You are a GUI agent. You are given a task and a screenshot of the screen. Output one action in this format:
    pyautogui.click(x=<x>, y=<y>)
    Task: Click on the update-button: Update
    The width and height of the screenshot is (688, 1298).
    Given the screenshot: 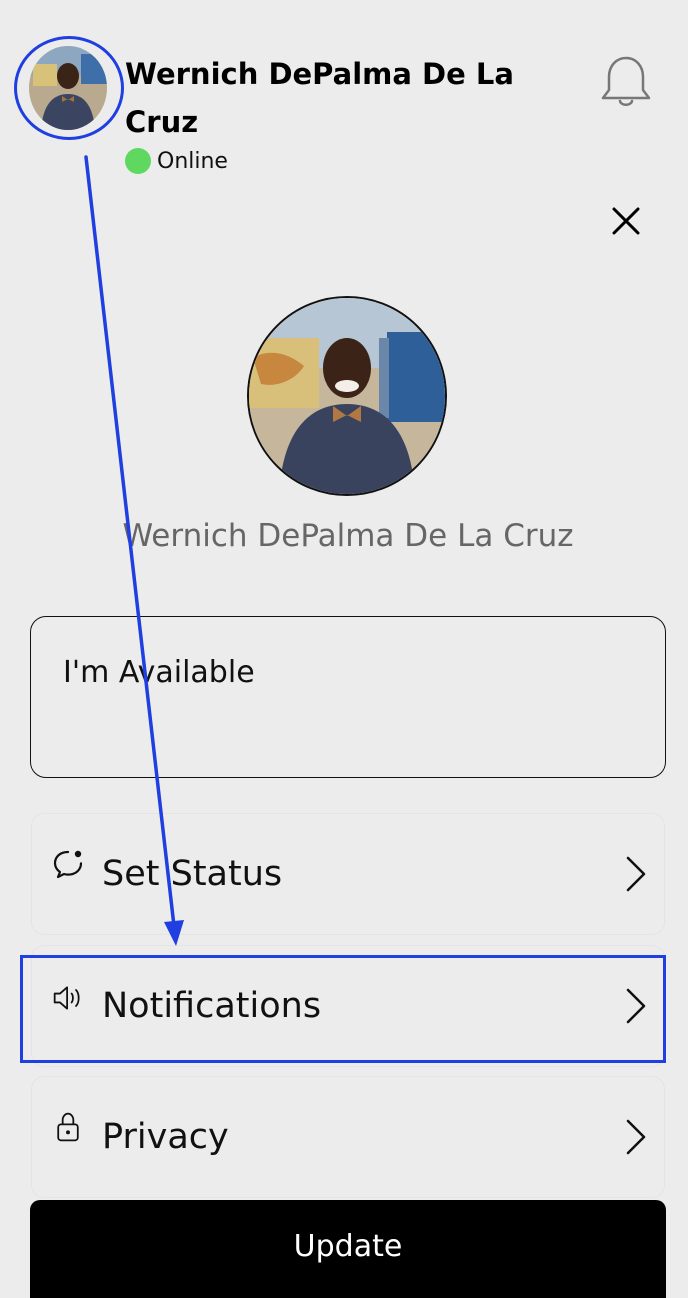 What is the action you would take?
    pyautogui.click(x=348, y=1249)
    